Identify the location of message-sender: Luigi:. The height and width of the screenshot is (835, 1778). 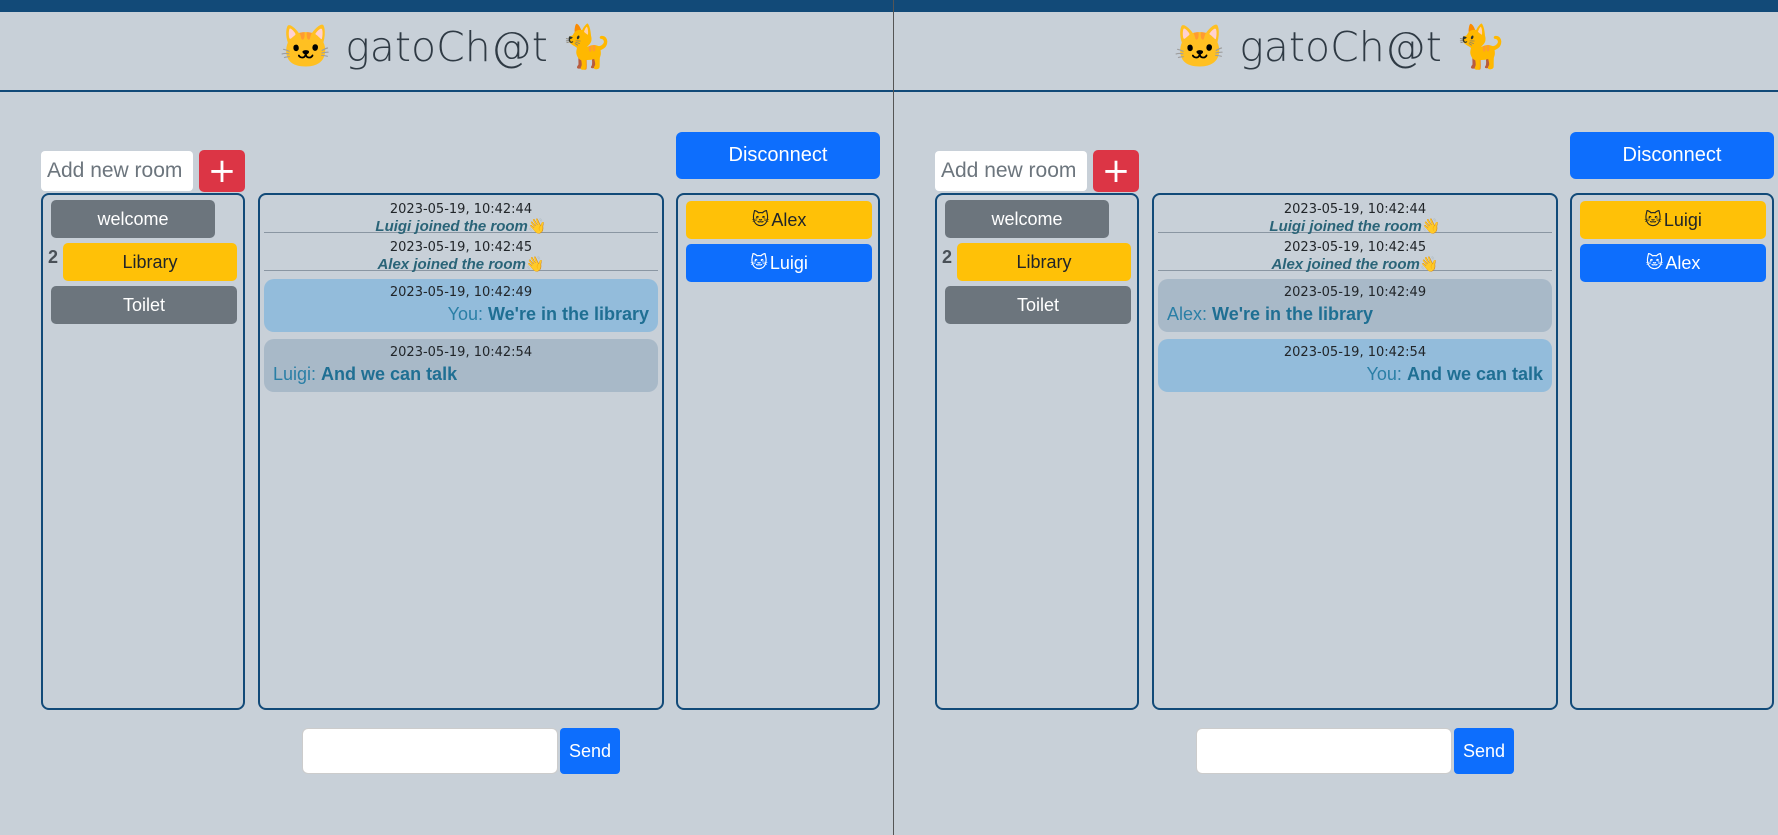
(295, 374).